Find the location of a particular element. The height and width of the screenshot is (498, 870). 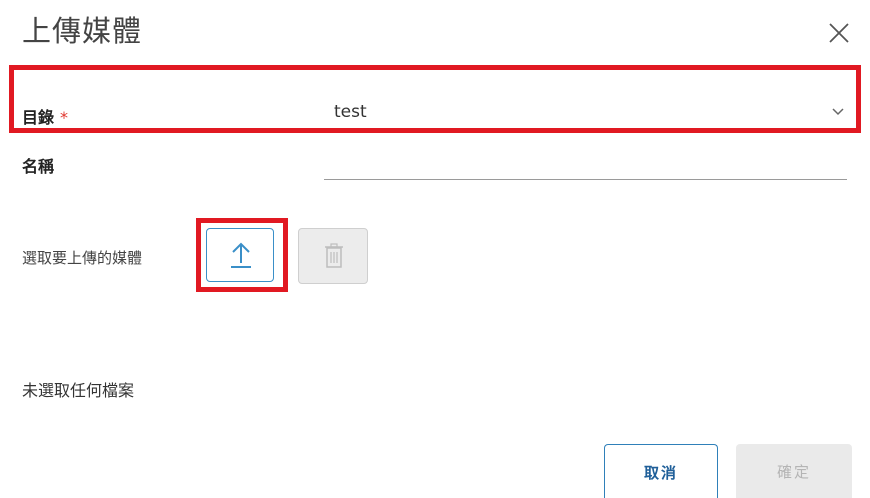

directory-label: 目錄 * is located at coordinates (45, 116).